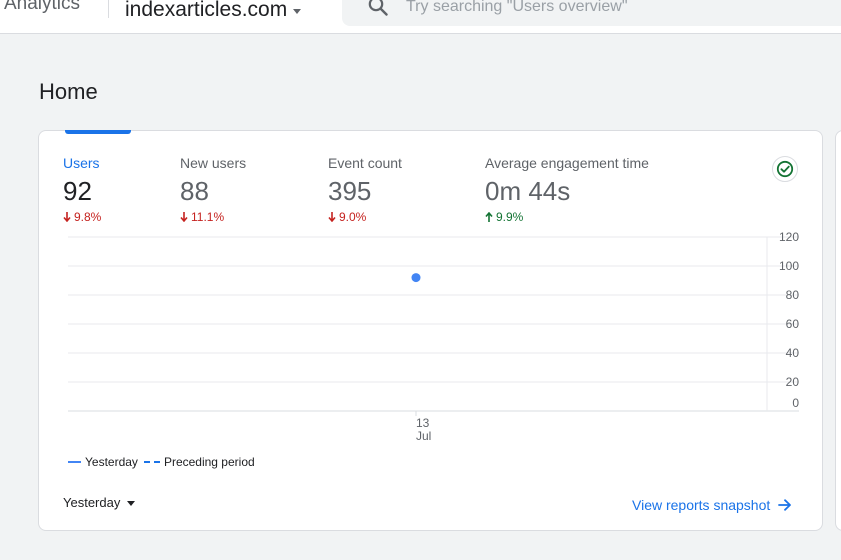  I want to click on legend-swatch-dashed, so click(151, 462).